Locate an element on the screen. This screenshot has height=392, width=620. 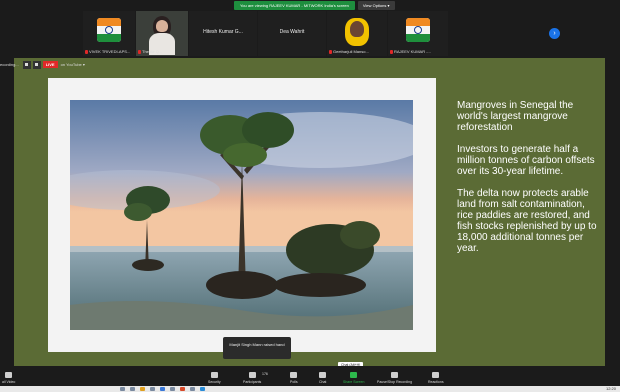
pause-recording-button: Pause/Stop Recording is located at coordinates (394, 376).